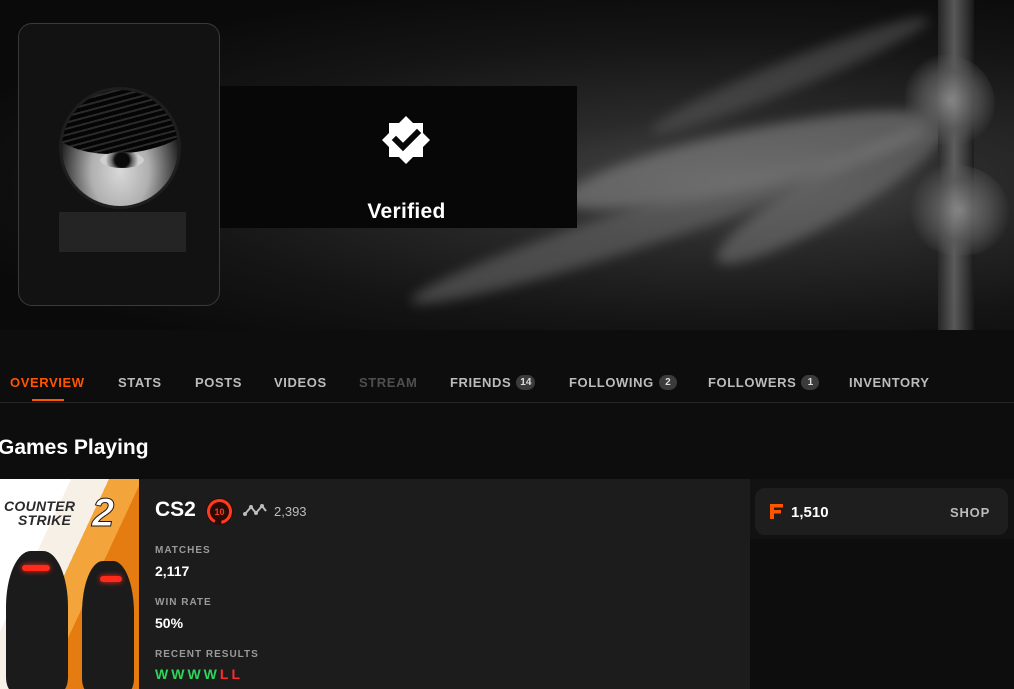  Describe the element at coordinates (140, 382) in the screenshot. I see `tab-stats: STATS` at that location.